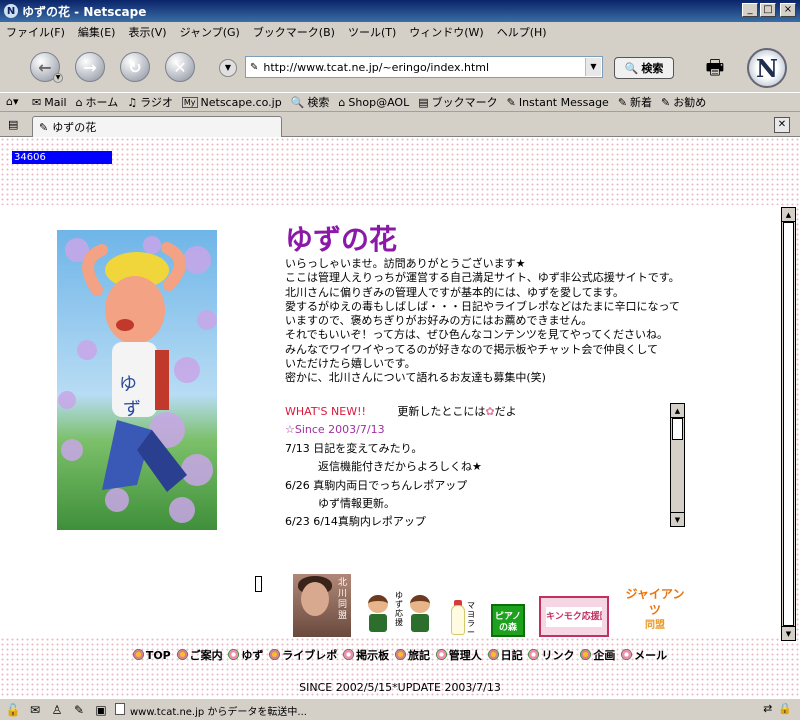  What do you see at coordinates (788, 10) in the screenshot?
I see `close-window-button: ×` at bounding box center [788, 10].